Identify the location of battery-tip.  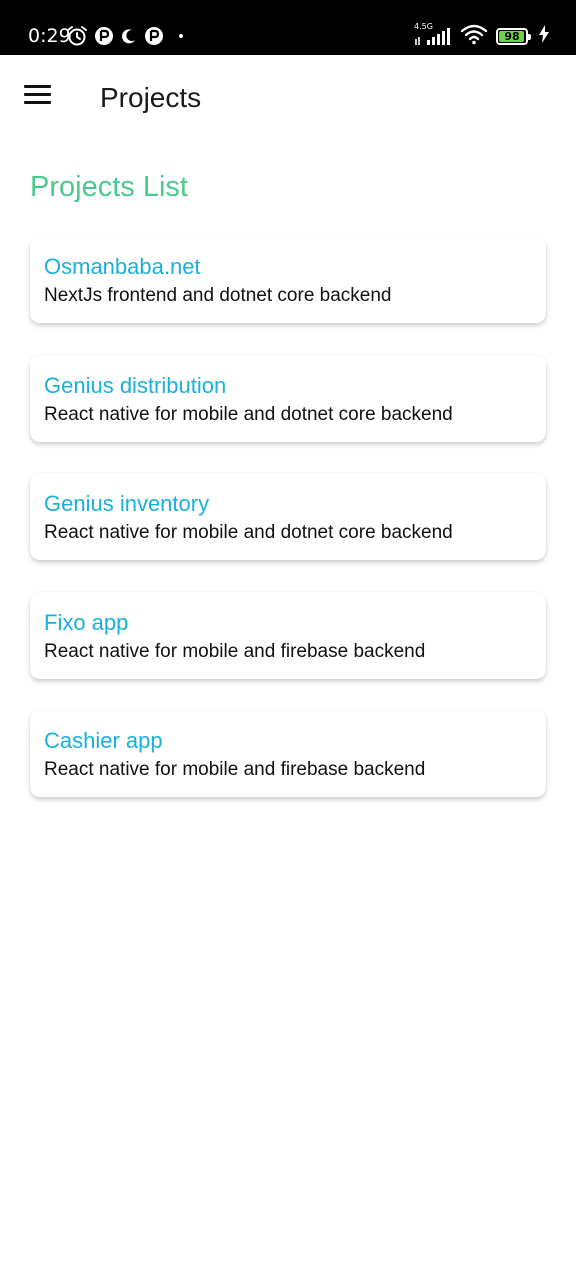
(529, 36).